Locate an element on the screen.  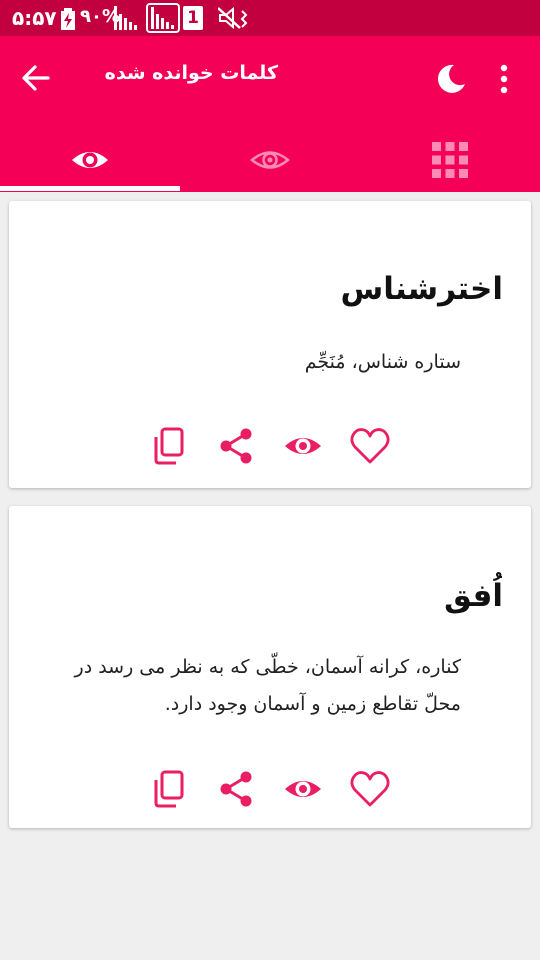
arrow-back-icon is located at coordinates (36, 78).